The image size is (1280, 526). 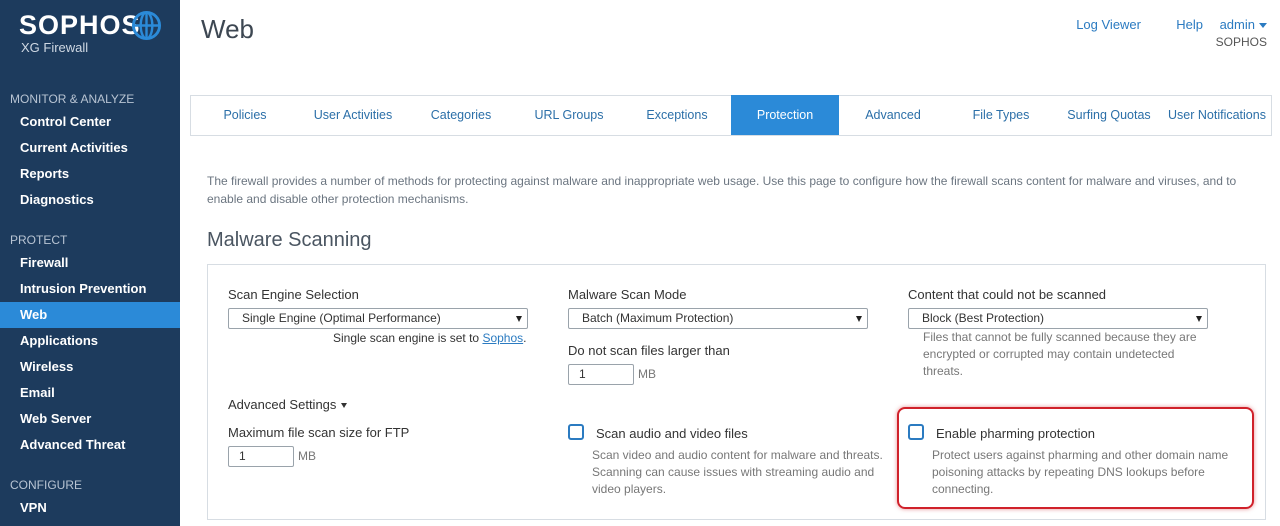 I want to click on tab-protection: Protection, so click(x=785, y=115).